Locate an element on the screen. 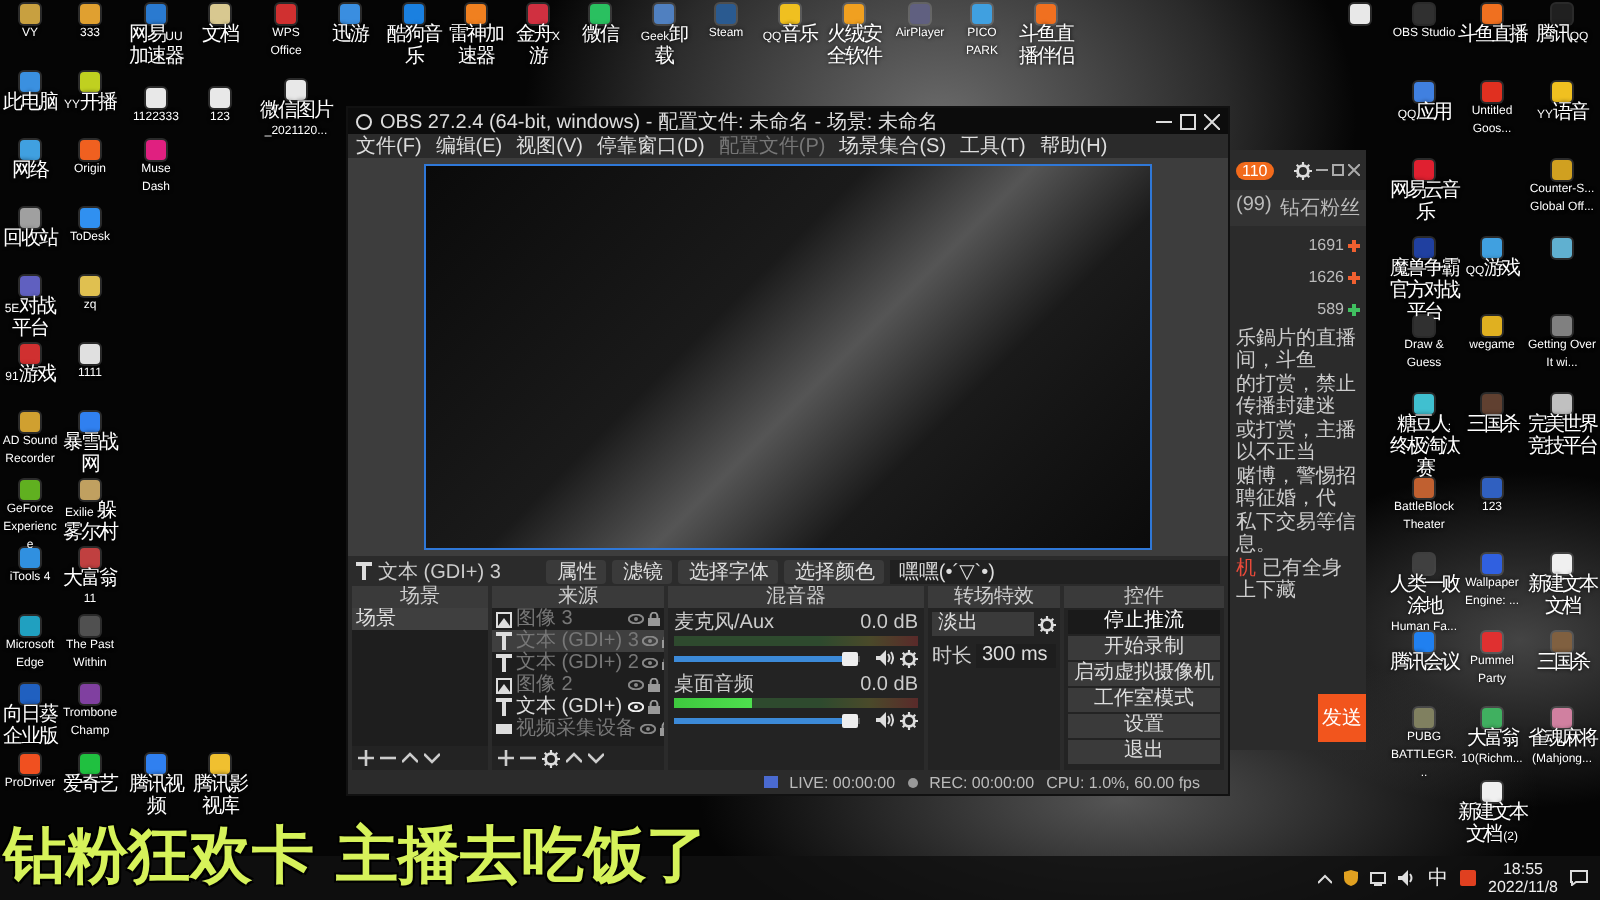  control-button: 停止推流 is located at coordinates (1144, 622).